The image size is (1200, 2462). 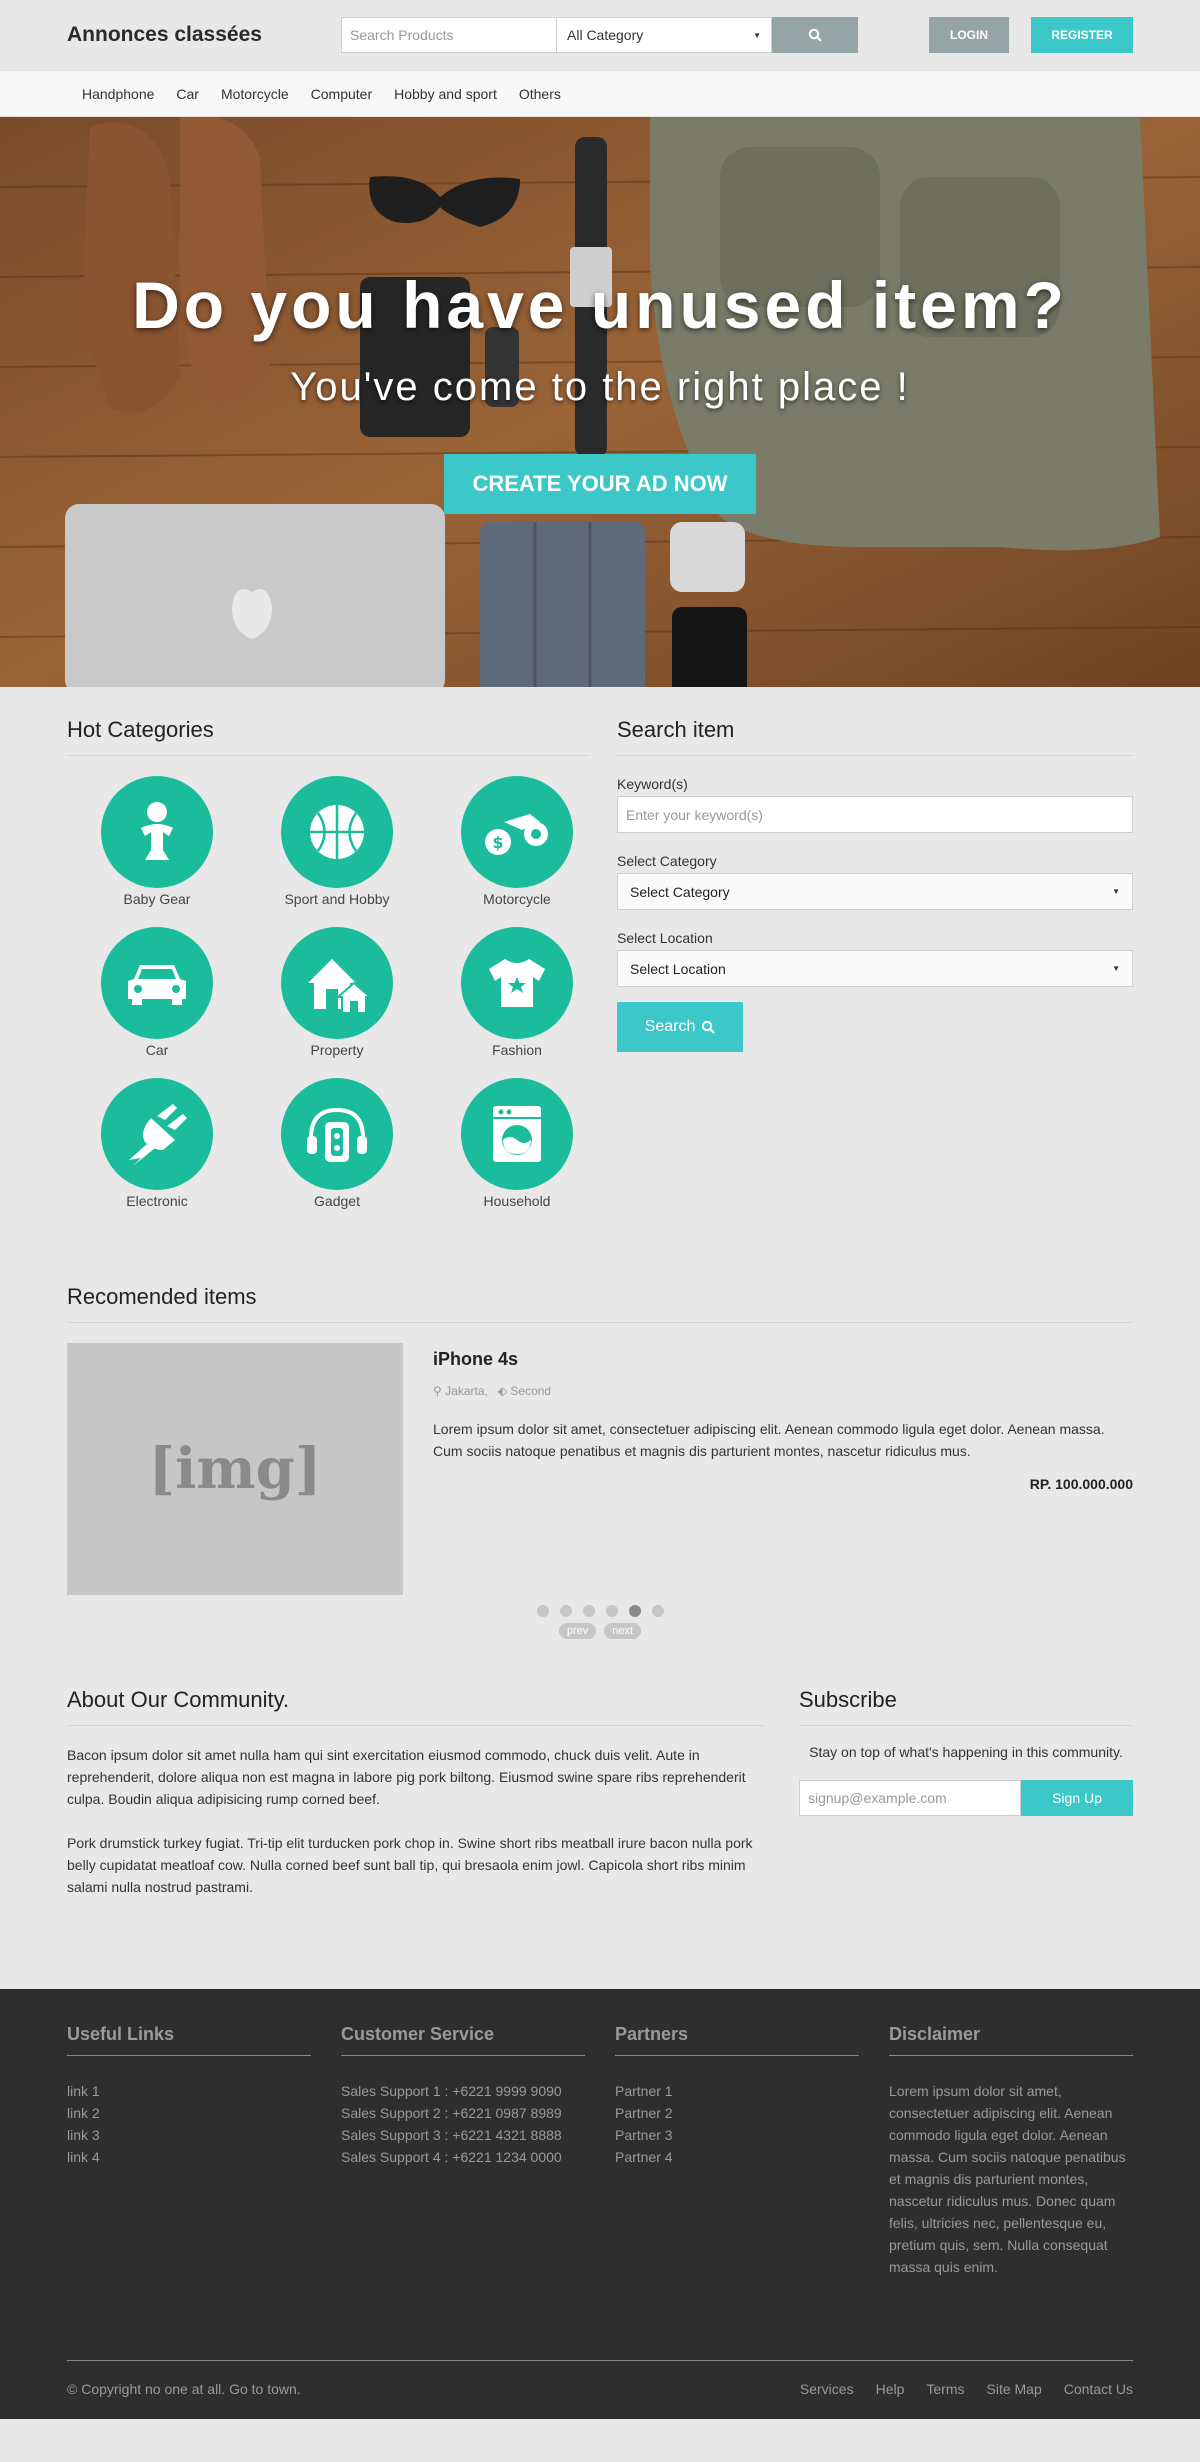 What do you see at coordinates (623, 1631) in the screenshot?
I see `carousel-next-button: next` at bounding box center [623, 1631].